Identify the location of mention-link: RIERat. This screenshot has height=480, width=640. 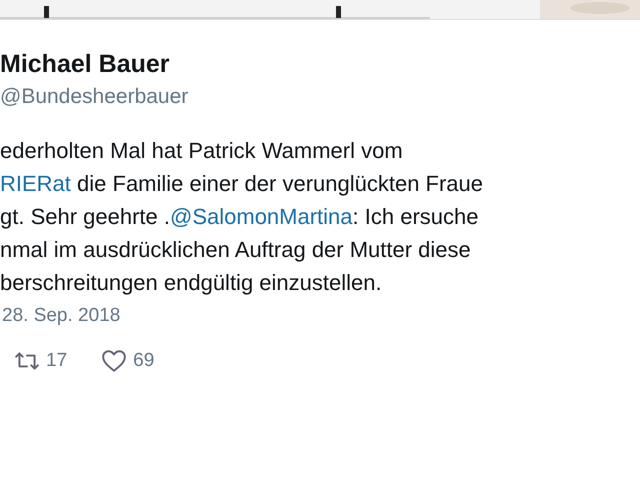
(35, 183).